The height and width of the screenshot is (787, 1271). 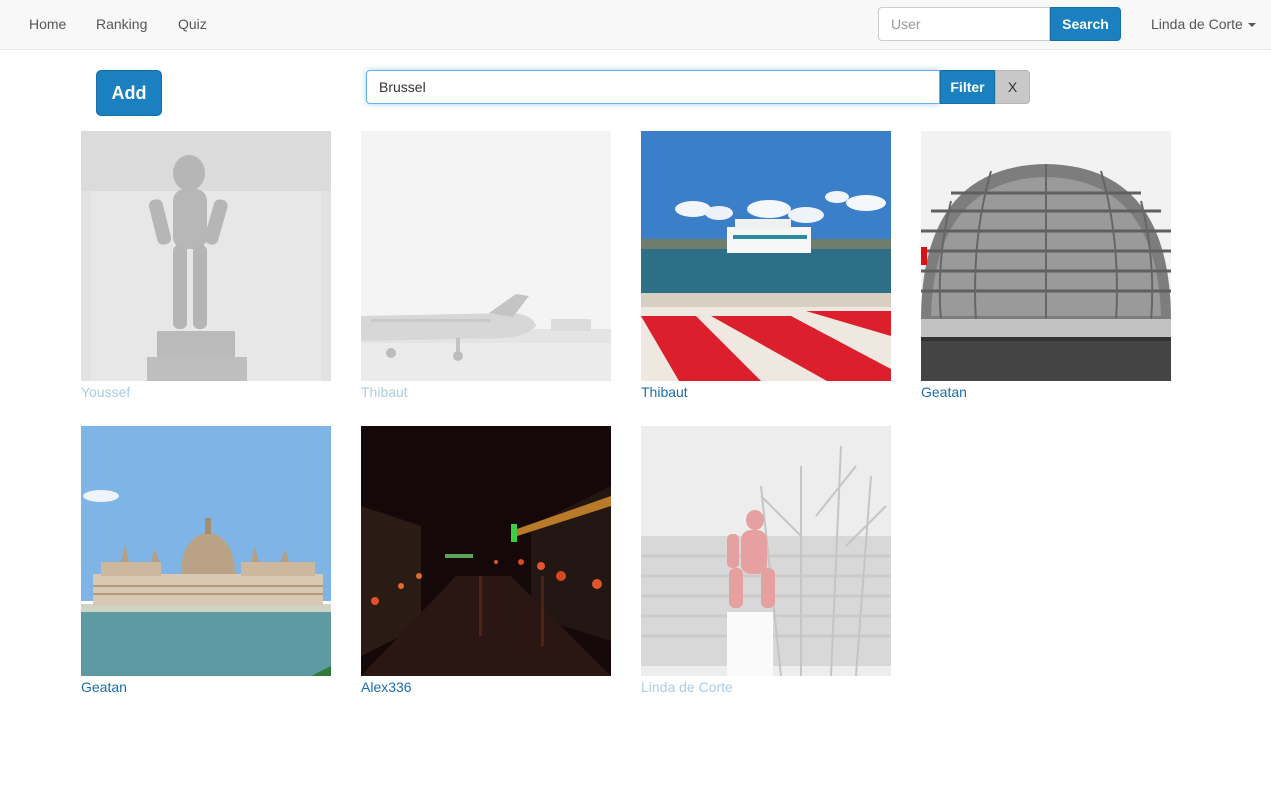 I want to click on night-street-photo-icon, so click(x=486, y=551).